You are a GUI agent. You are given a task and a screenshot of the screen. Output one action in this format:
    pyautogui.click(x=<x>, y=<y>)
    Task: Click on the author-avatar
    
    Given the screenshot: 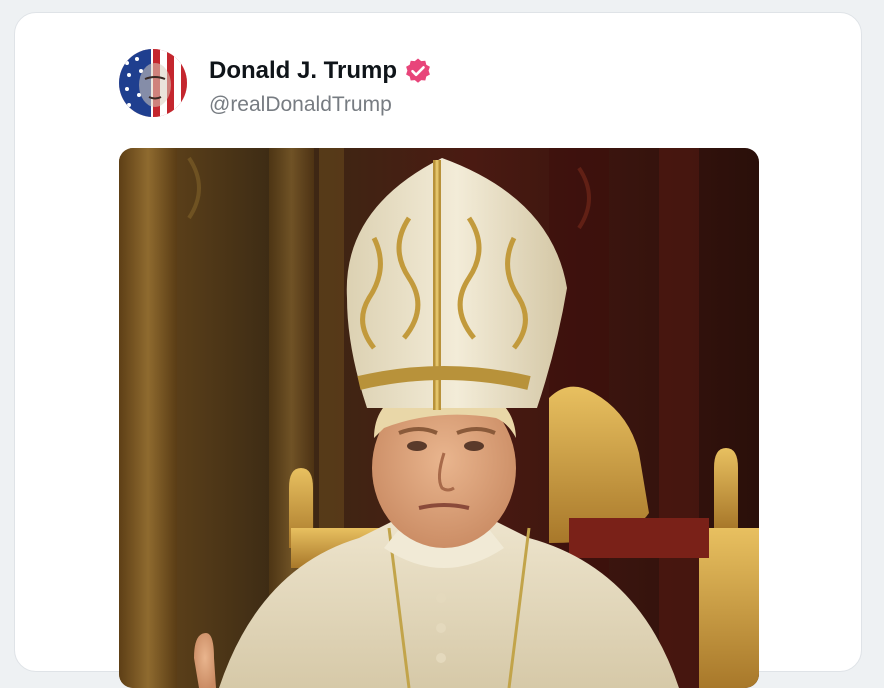 What is the action you would take?
    pyautogui.click(x=153, y=83)
    